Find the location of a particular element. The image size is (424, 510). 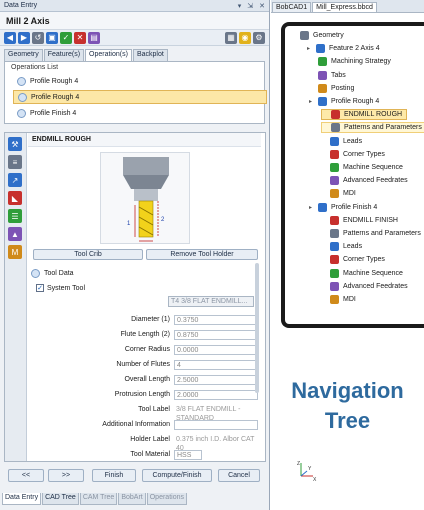

field-row: Overall Length 2.5000 is located at coordinates (143, 380).